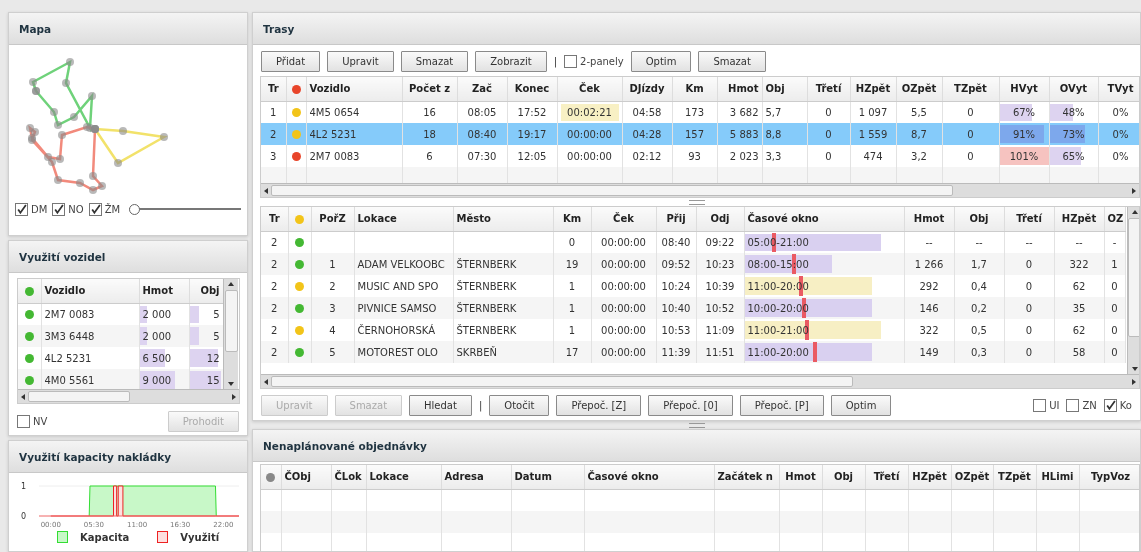 The height and width of the screenshot is (552, 1141). What do you see at coordinates (1081, 405) in the screenshot?
I see `checkbox: ZN` at bounding box center [1081, 405].